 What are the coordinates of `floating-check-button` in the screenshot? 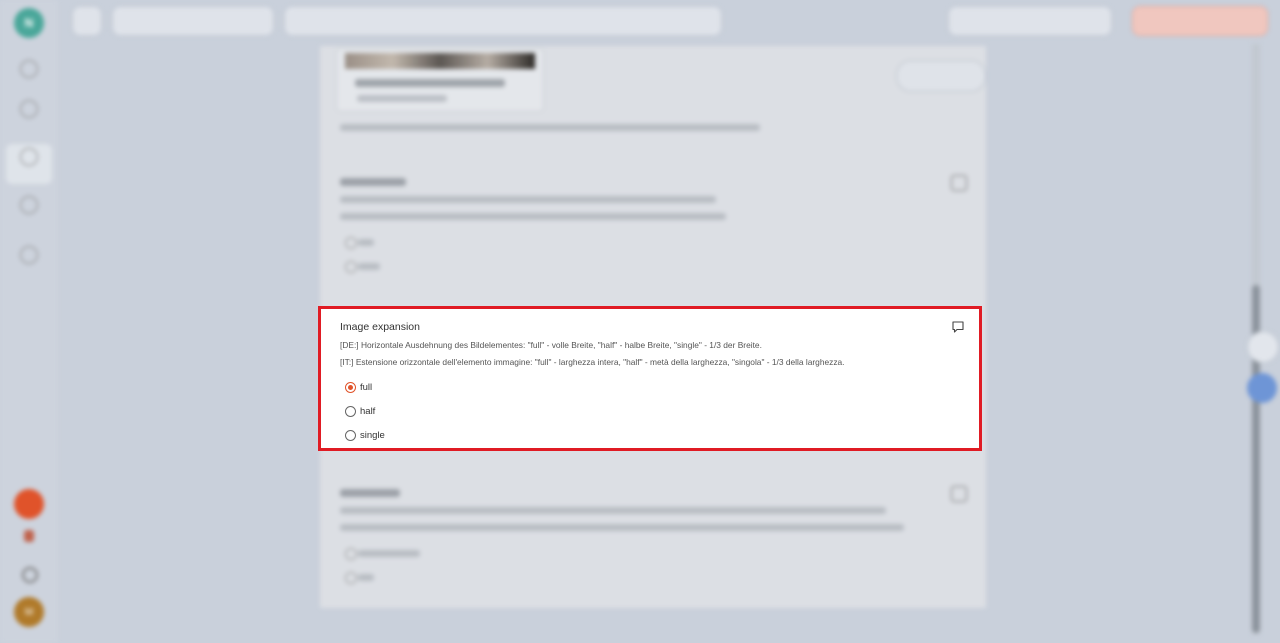 It's located at (1262, 388).